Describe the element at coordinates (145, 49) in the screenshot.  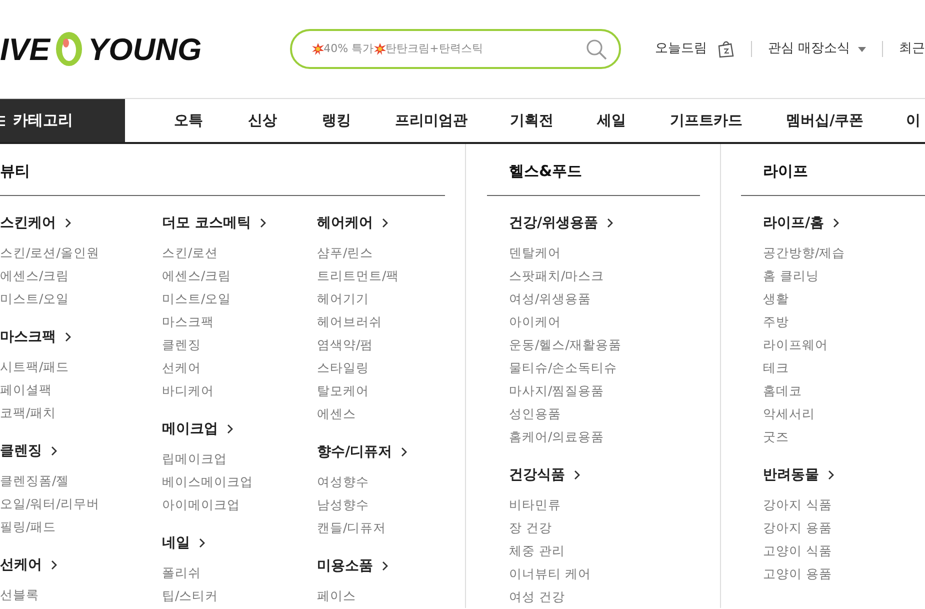
I see `logo-text: YOUNG` at that location.